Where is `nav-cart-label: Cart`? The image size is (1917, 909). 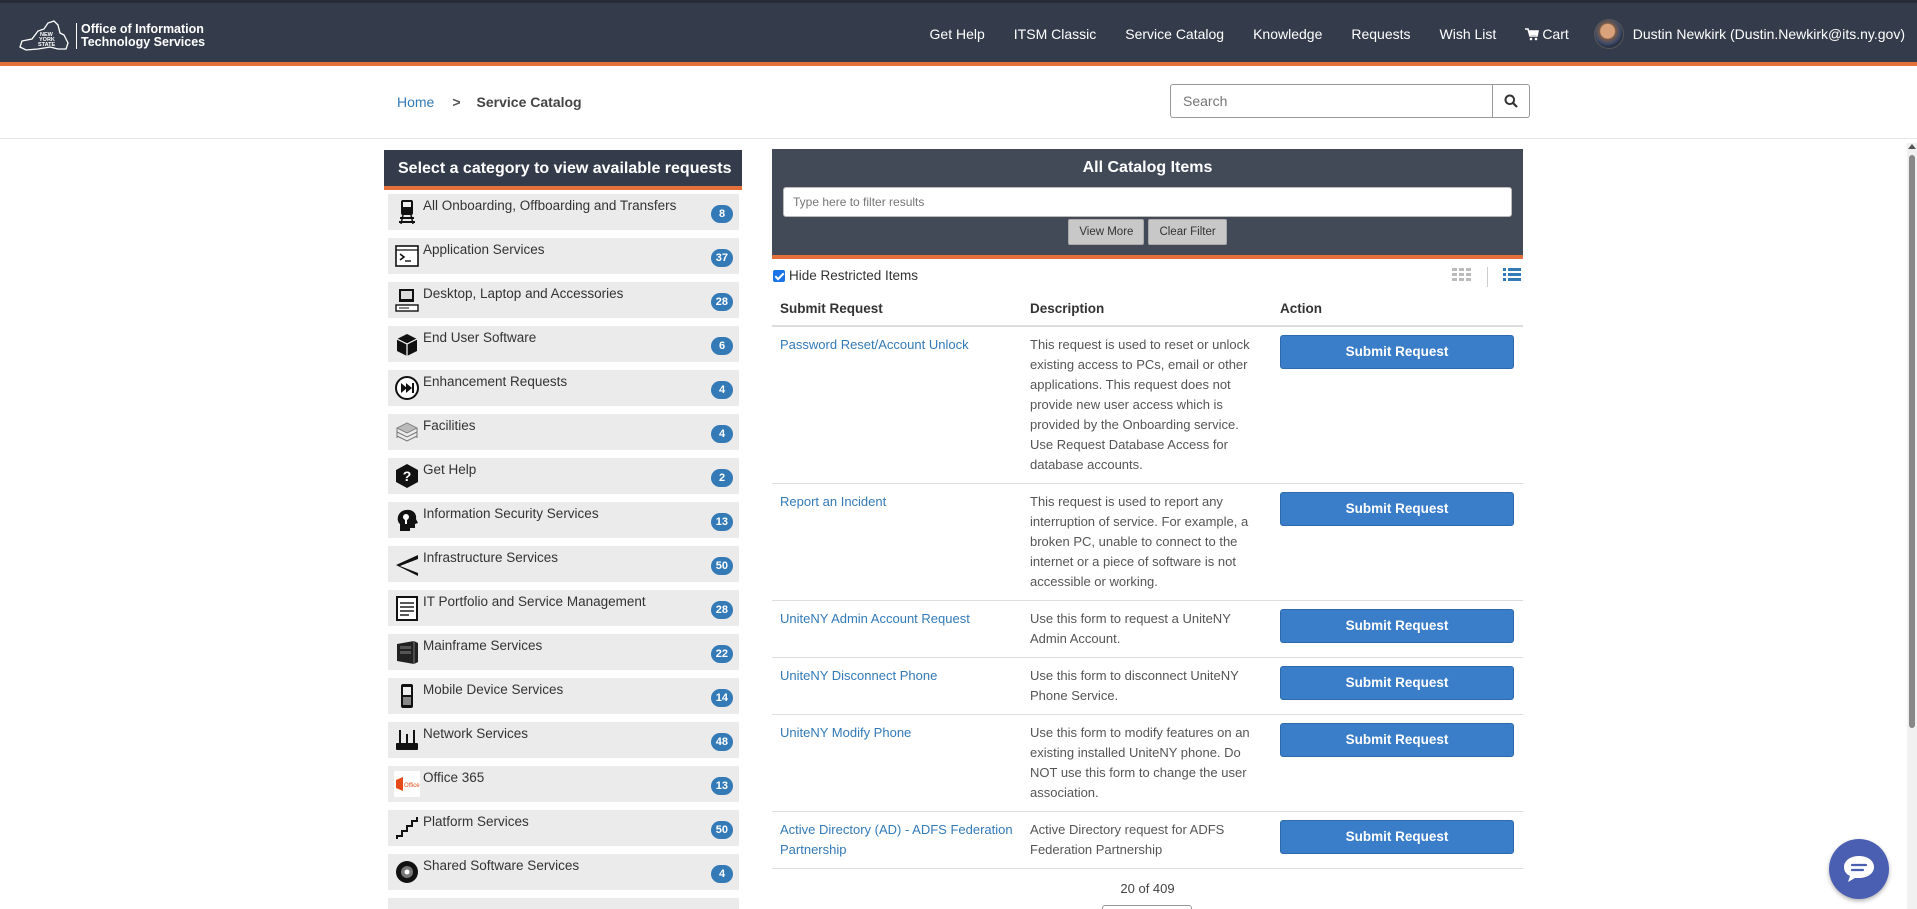
nav-cart-label: Cart is located at coordinates (1555, 34).